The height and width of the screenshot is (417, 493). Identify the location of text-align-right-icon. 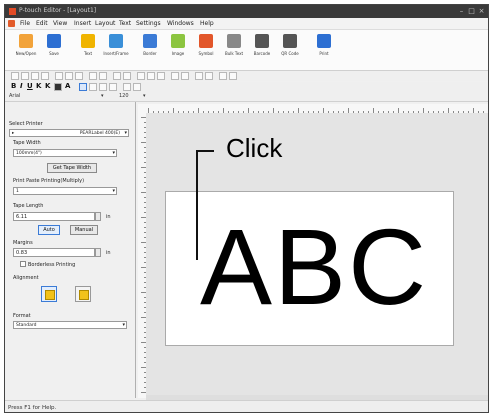
(103, 87).